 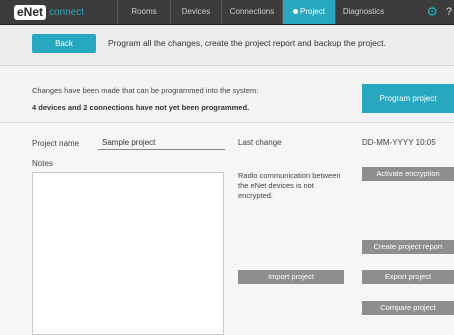 I want to click on tab-rooms-label: Rooms, so click(x=144, y=11).